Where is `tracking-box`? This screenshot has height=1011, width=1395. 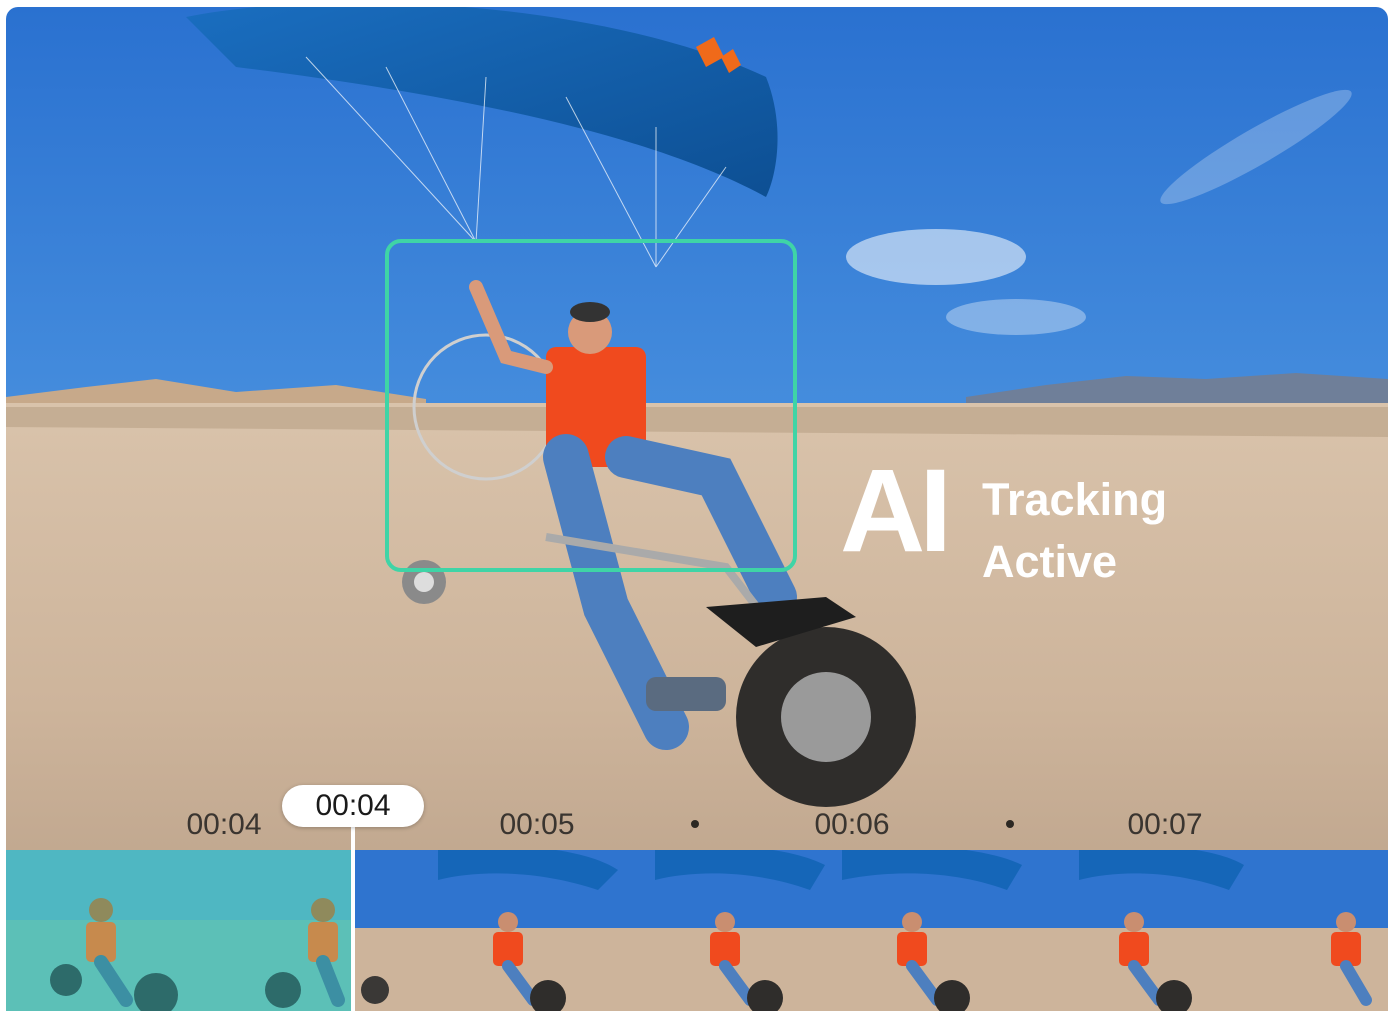 tracking-box is located at coordinates (591, 405).